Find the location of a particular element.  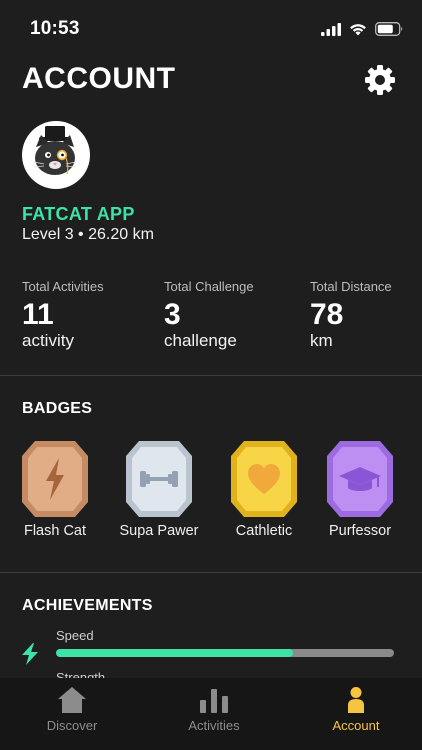

stat-unit: challenge is located at coordinates (200, 340).